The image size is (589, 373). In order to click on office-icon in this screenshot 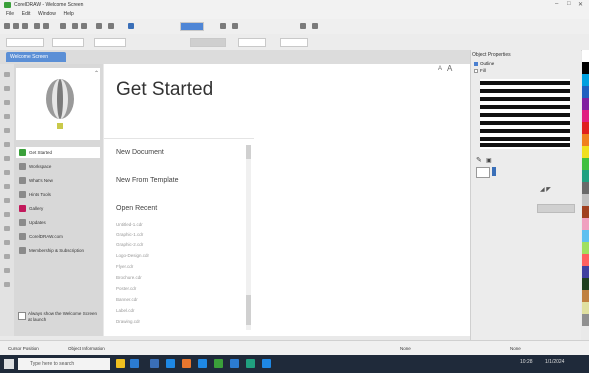, I will do `click(186, 363)`.